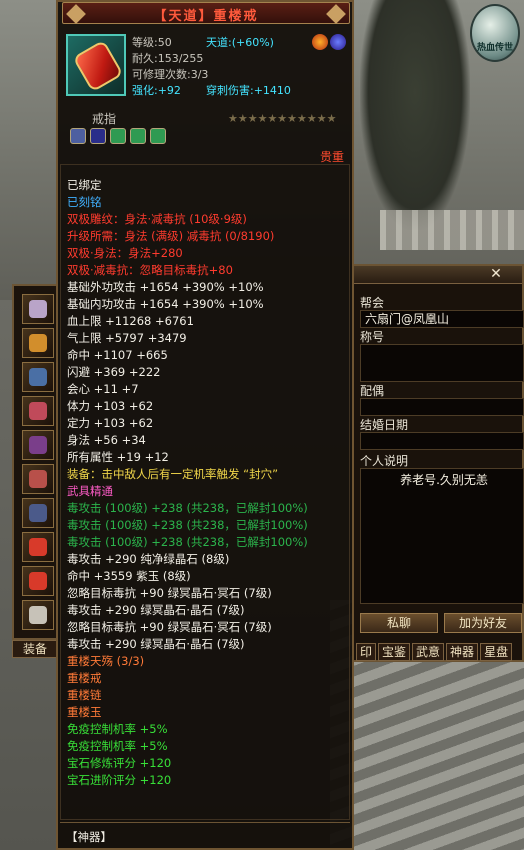 The width and height of the screenshot is (524, 850). I want to click on tab-star-chart: 星盘, so click(496, 652).